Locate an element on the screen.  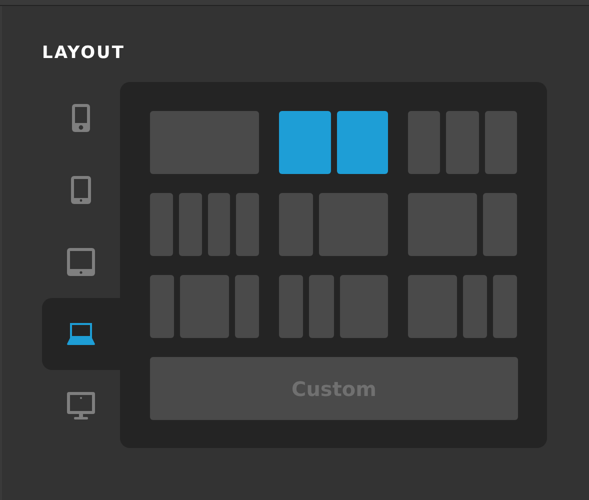
layout-option is located at coordinates (333, 142).